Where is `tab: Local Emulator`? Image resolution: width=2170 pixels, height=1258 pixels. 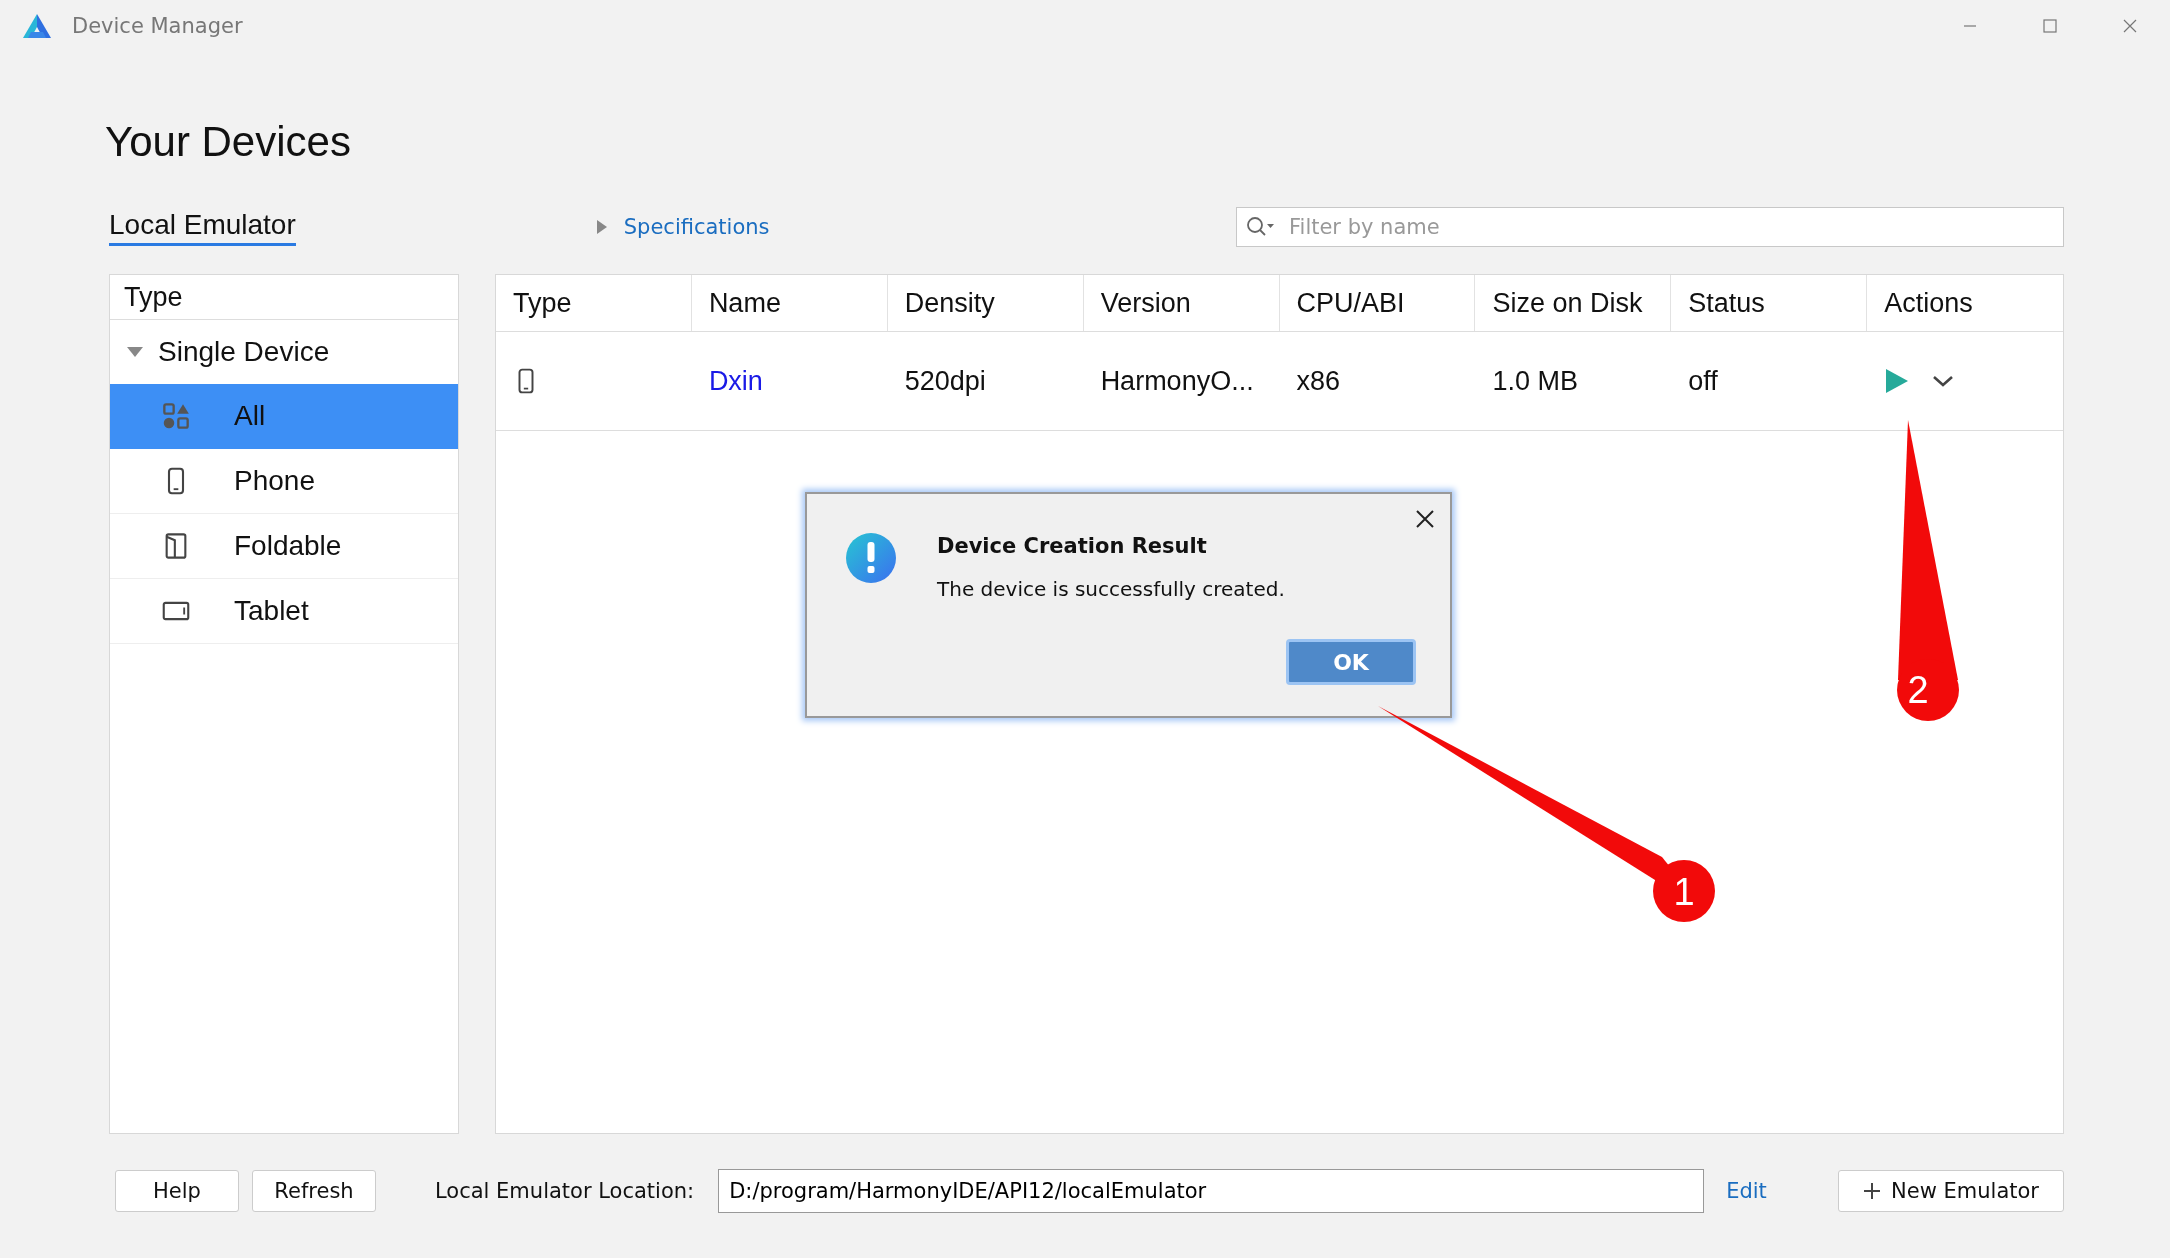
tab: Local Emulator is located at coordinates (202, 227).